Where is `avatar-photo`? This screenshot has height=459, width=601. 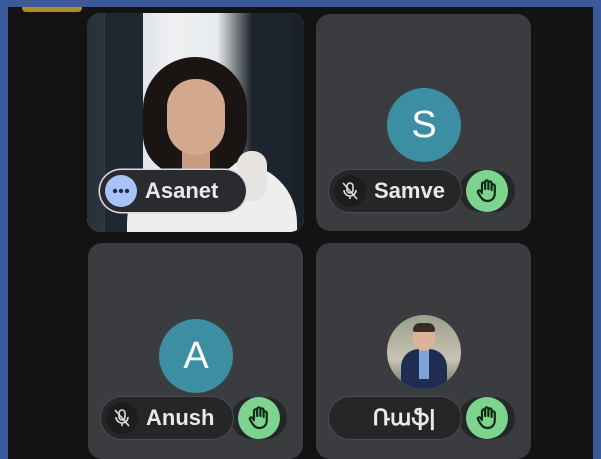 avatar-photo is located at coordinates (424, 352).